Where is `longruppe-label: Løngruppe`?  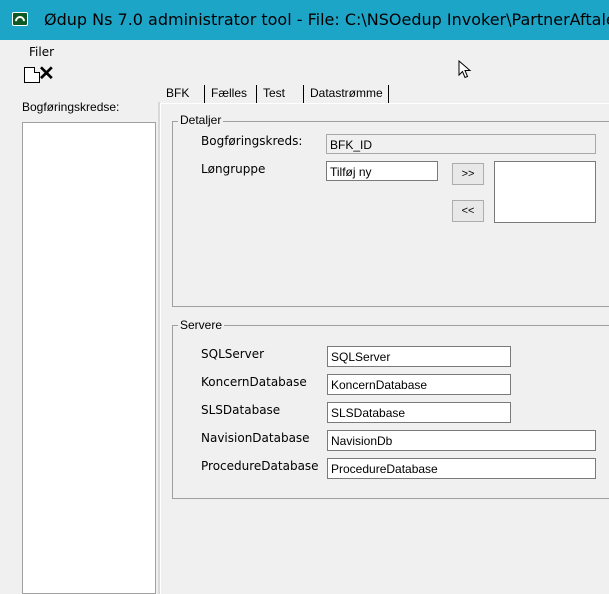 longruppe-label: Løngruppe is located at coordinates (233, 169).